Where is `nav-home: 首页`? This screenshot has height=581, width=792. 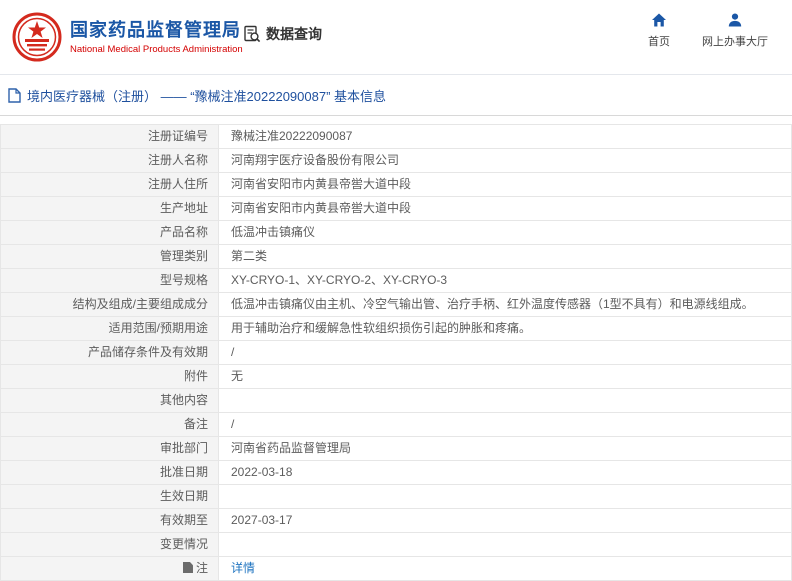 nav-home: 首页 is located at coordinates (659, 30).